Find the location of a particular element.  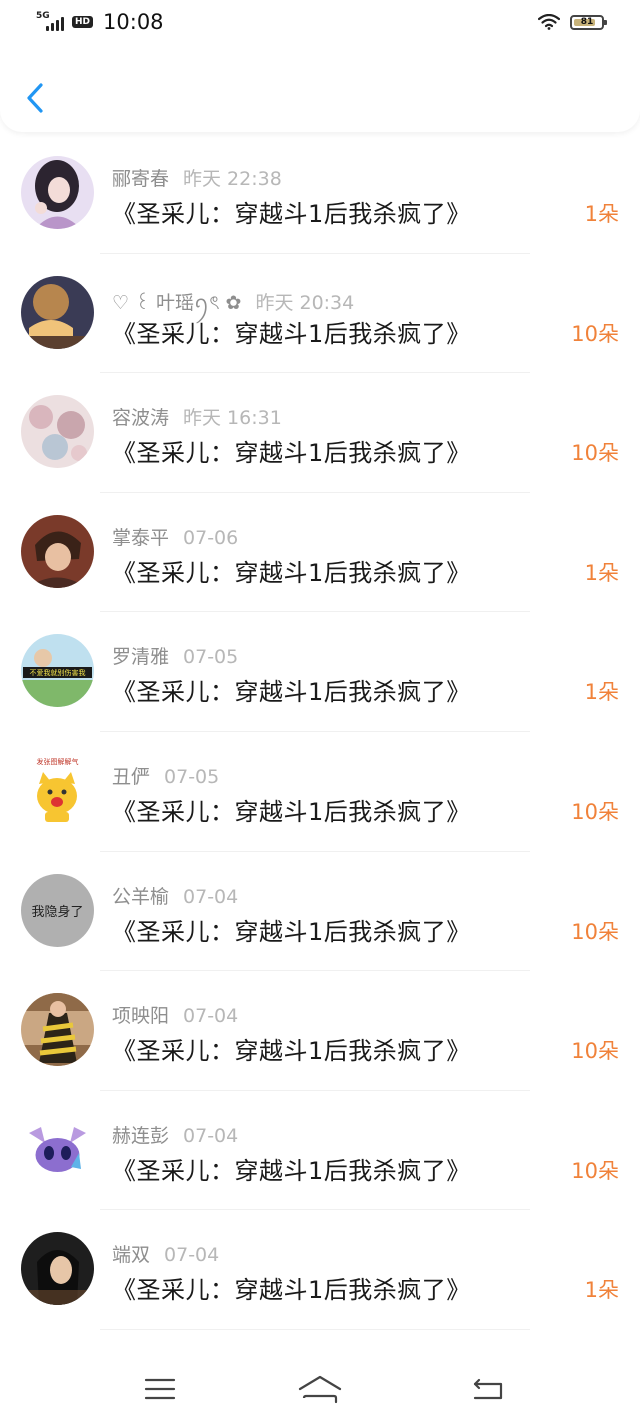

list-item: 发张图解解气 丑俨 07-05 《圣采儿：穿越斗1后我杀疯了》 10朵 is located at coordinates (320, 792).